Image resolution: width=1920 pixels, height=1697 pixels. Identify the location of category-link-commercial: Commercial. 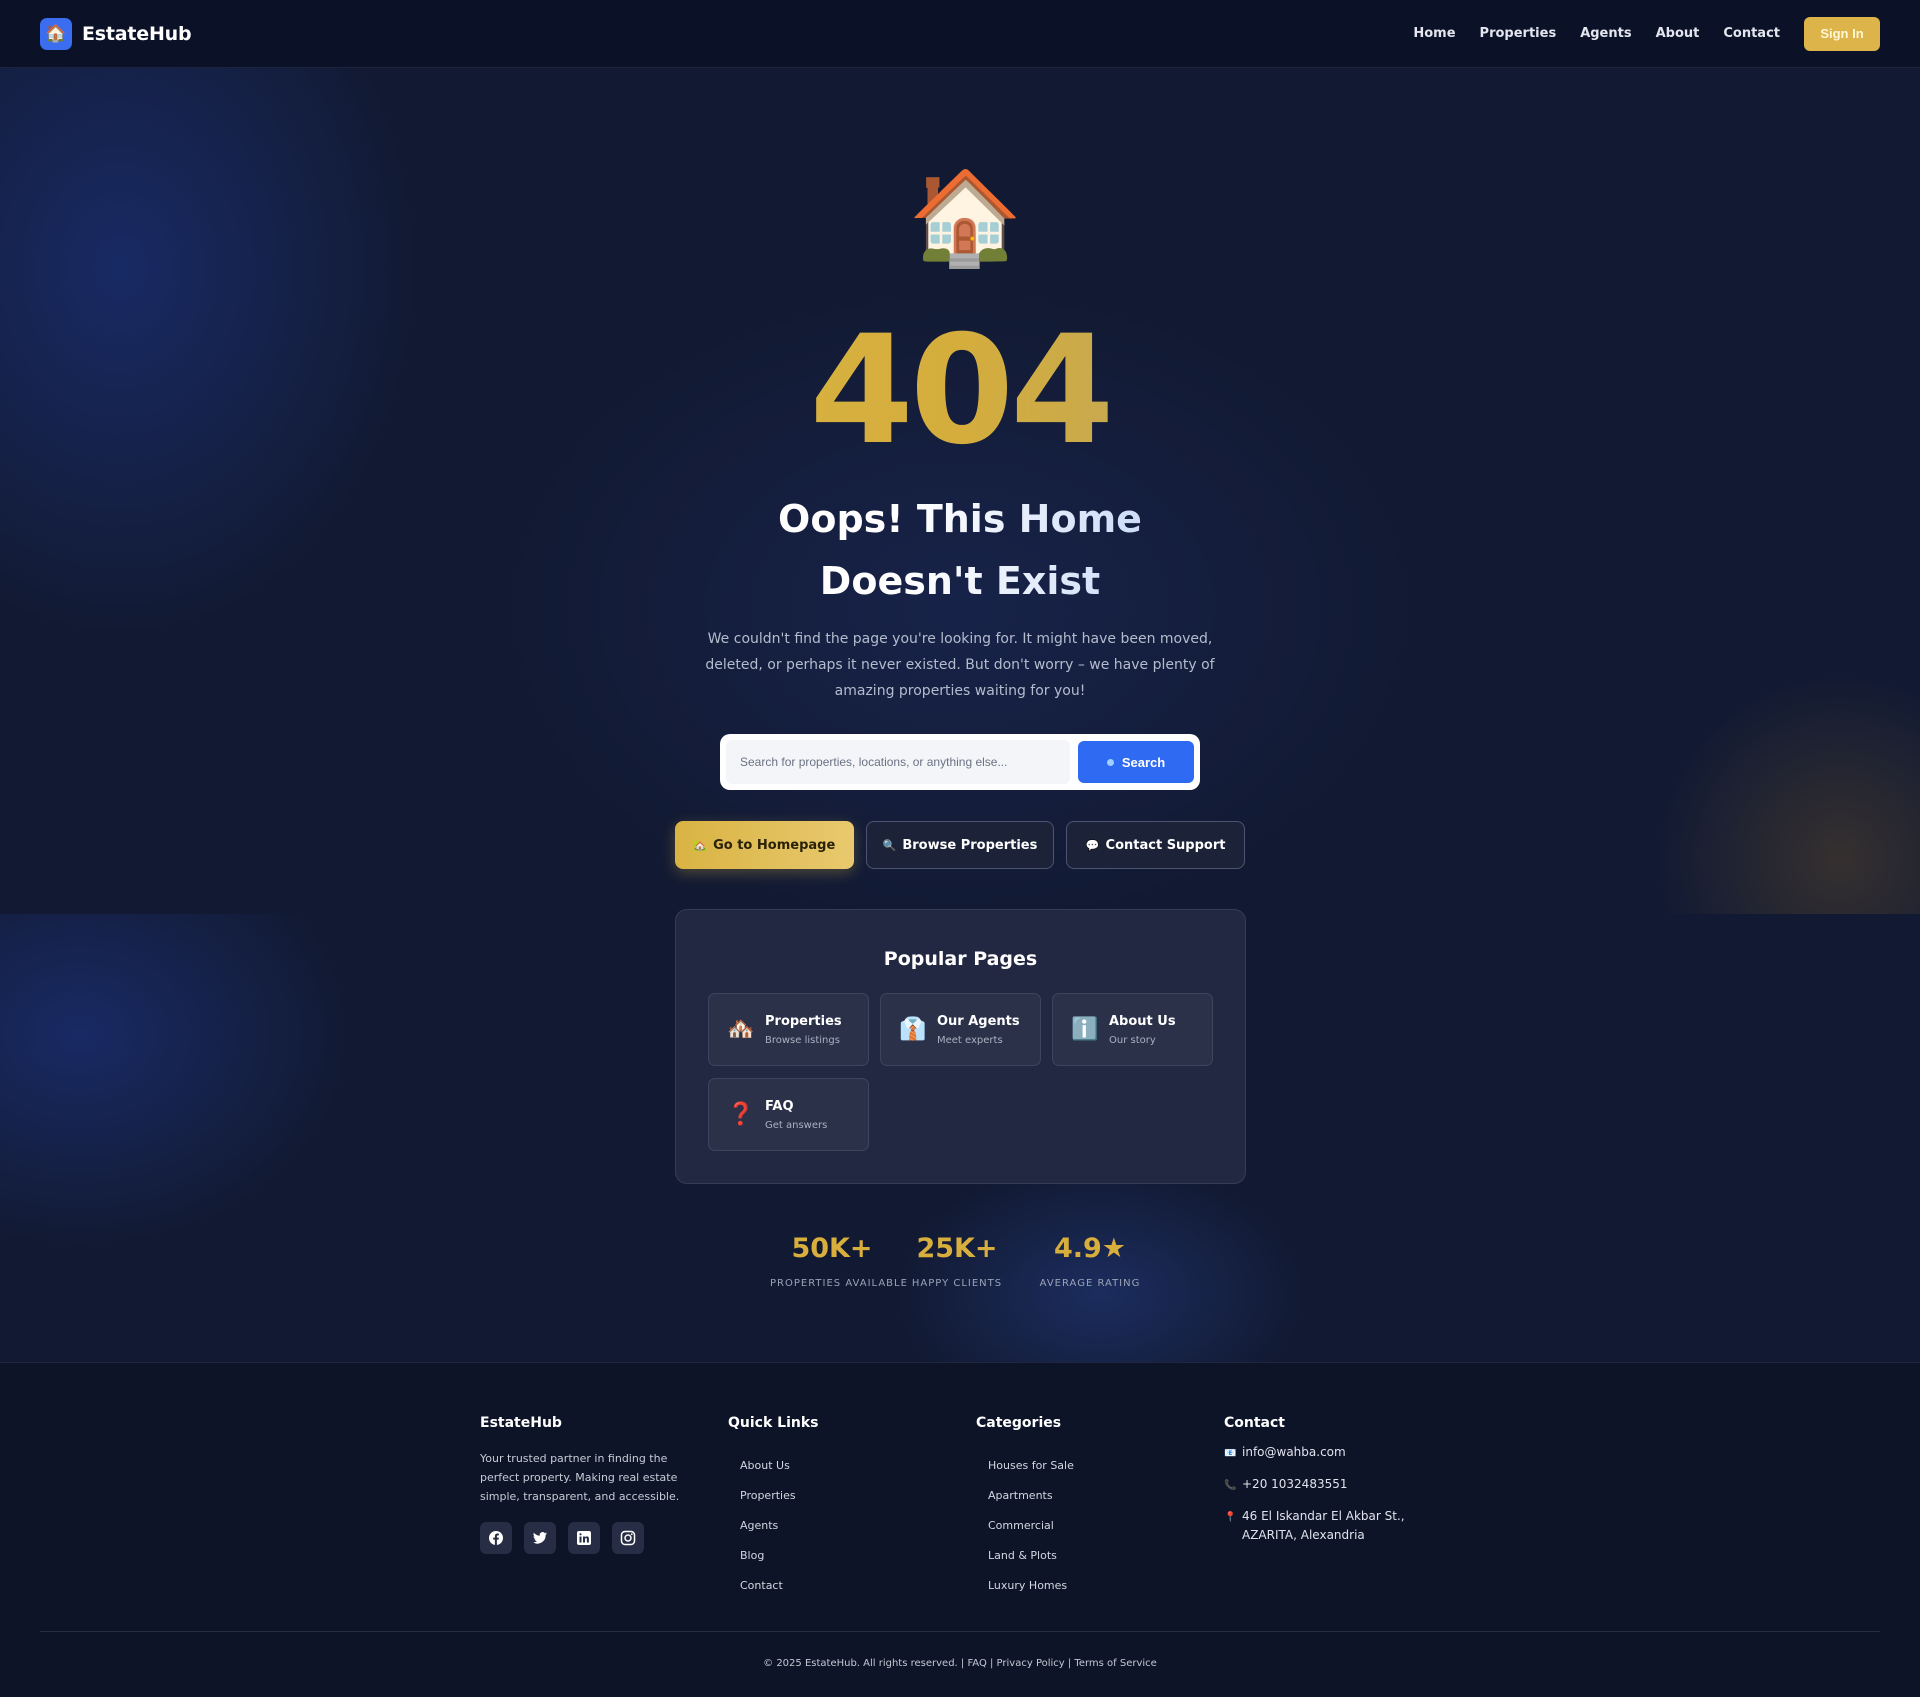
(1076, 1526).